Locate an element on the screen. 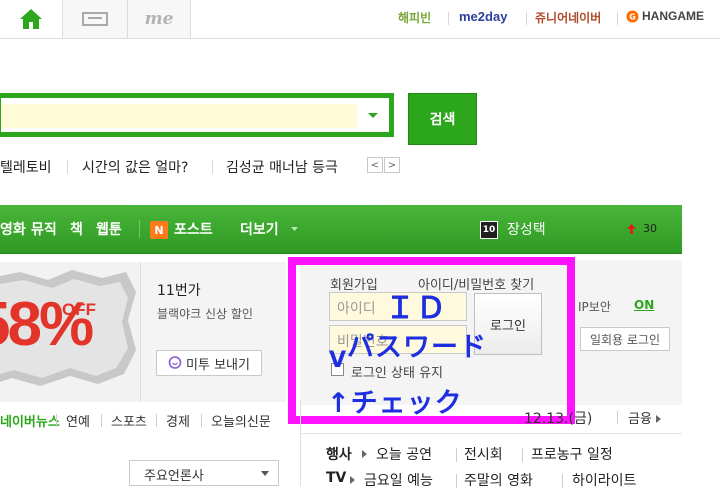  list-heading-events: 행사 is located at coordinates (339, 454).